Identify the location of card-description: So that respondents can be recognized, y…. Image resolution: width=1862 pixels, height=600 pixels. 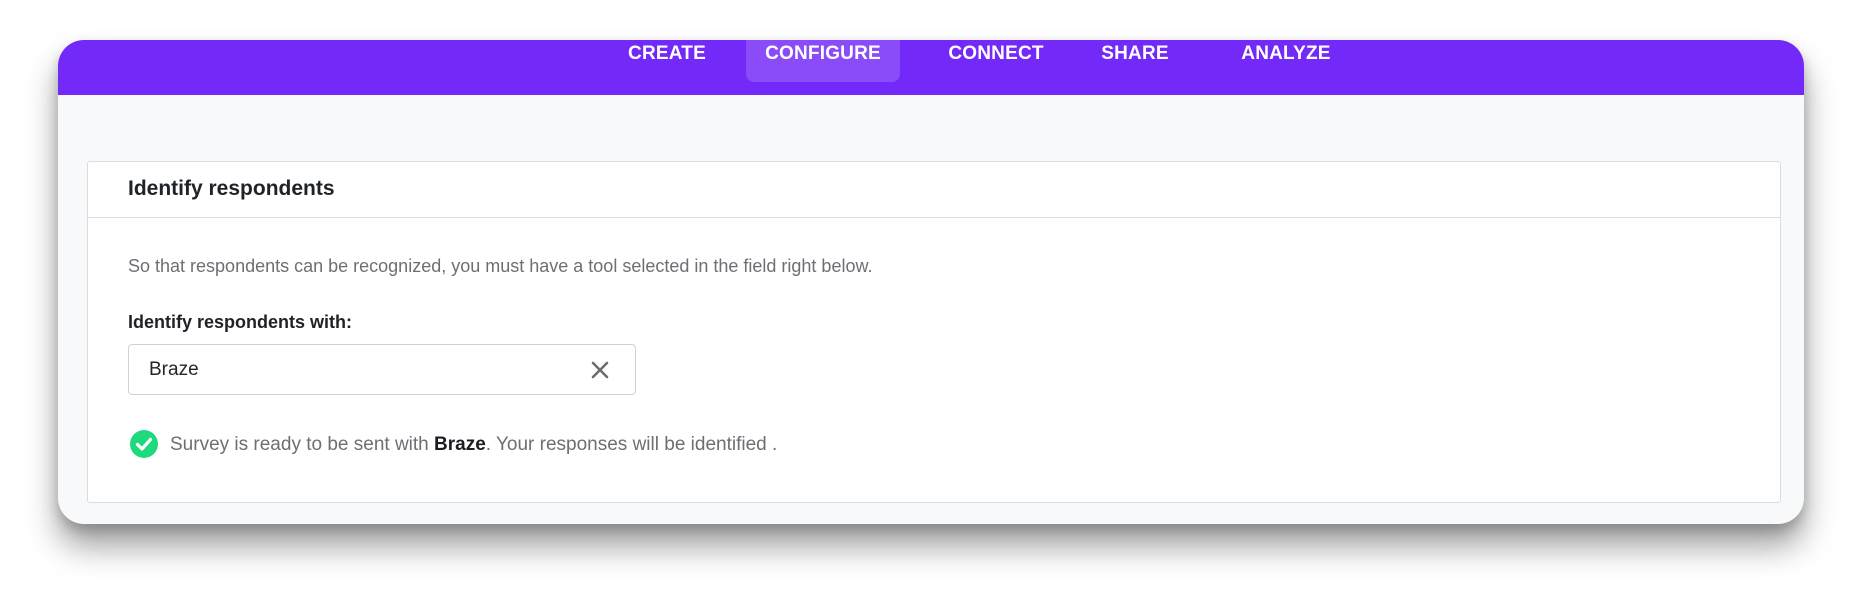
(500, 266).